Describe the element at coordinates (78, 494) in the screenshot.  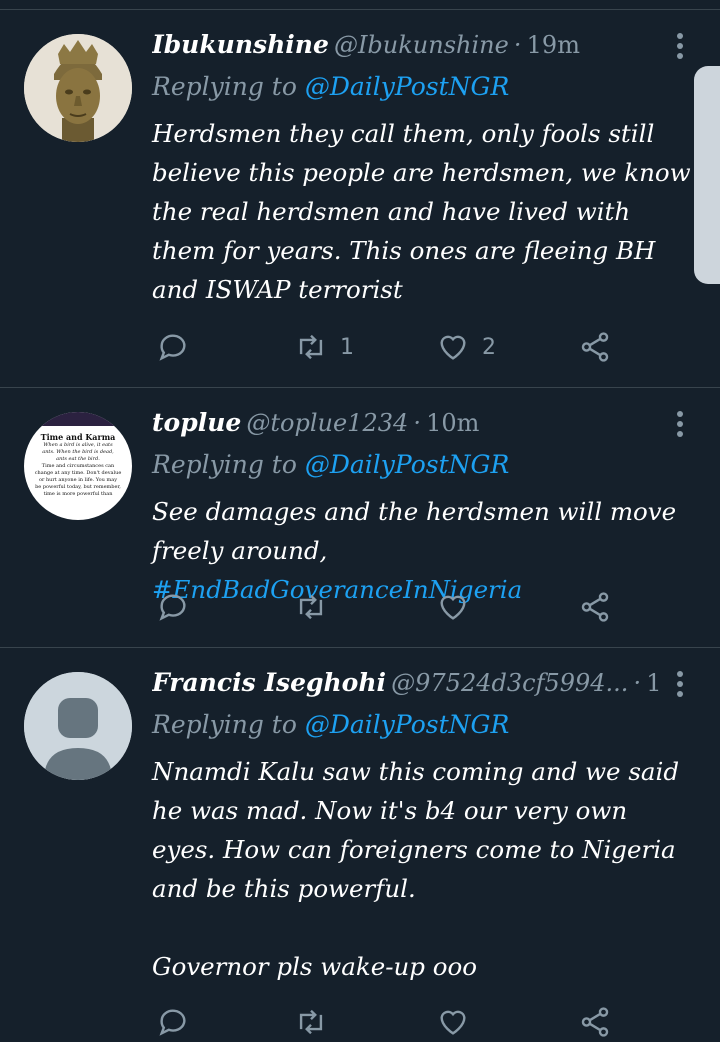
I see `avatar-line: time is more powerful than` at that location.